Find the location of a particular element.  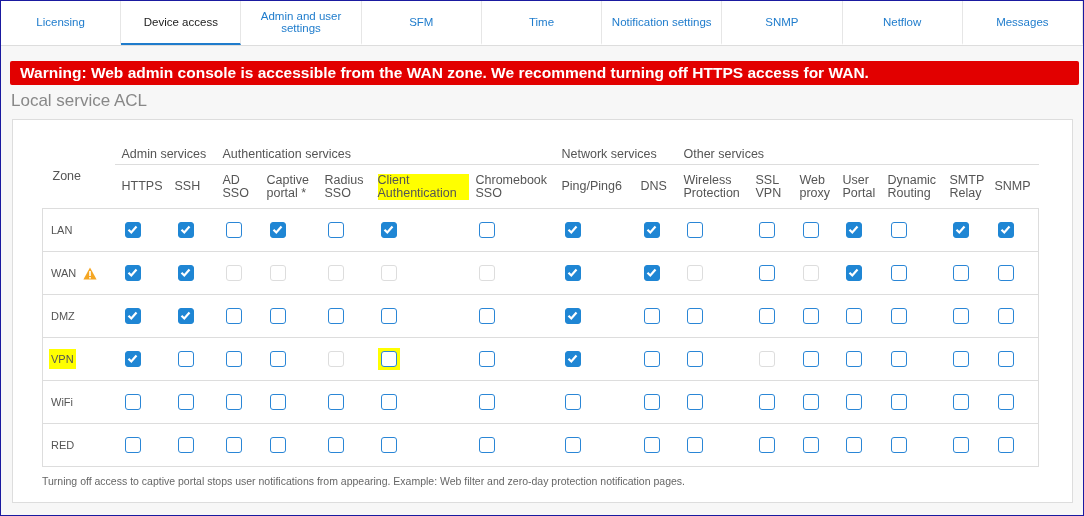

column-heading: User Portal is located at coordinates (859, 186).